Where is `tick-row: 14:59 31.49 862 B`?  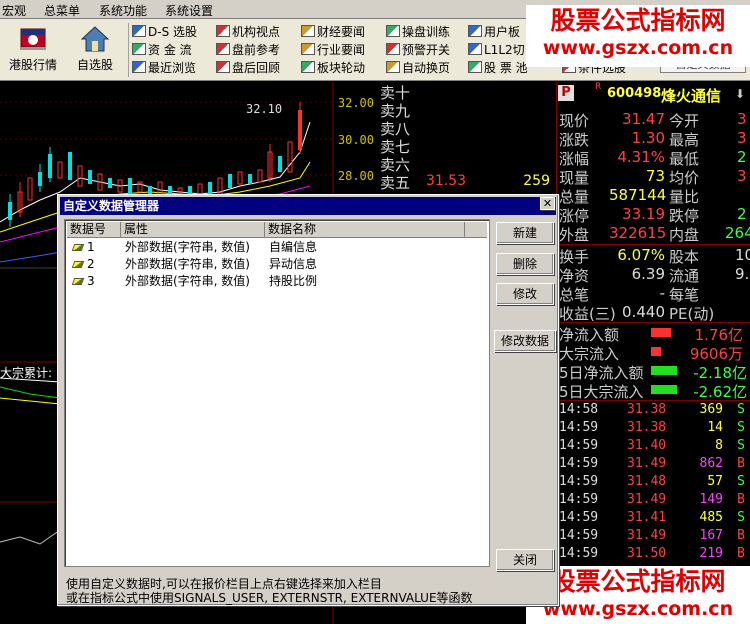 tick-row: 14:59 31.49 862 B is located at coordinates (653, 465).